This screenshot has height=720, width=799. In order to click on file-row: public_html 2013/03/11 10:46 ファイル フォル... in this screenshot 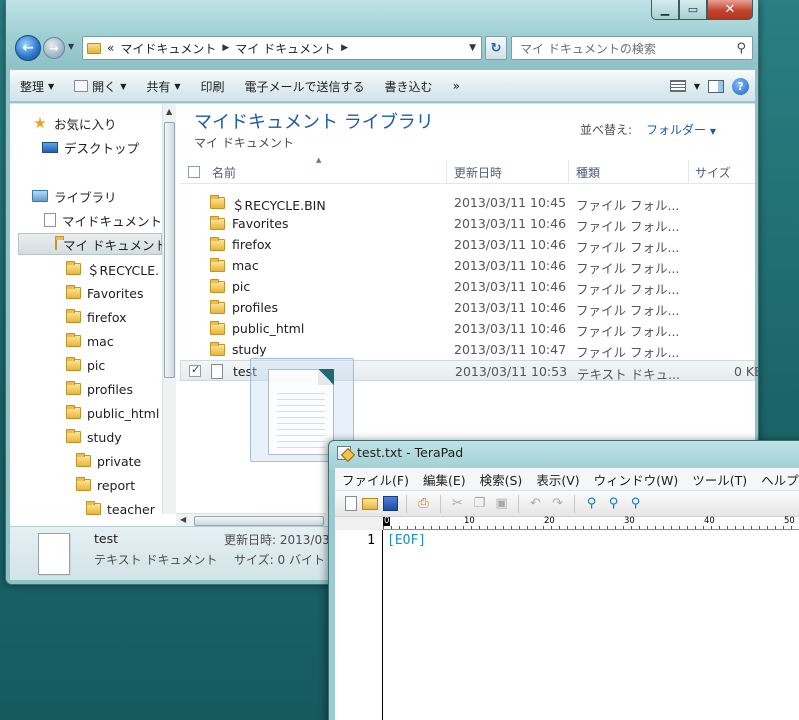, I will do `click(467, 328)`.